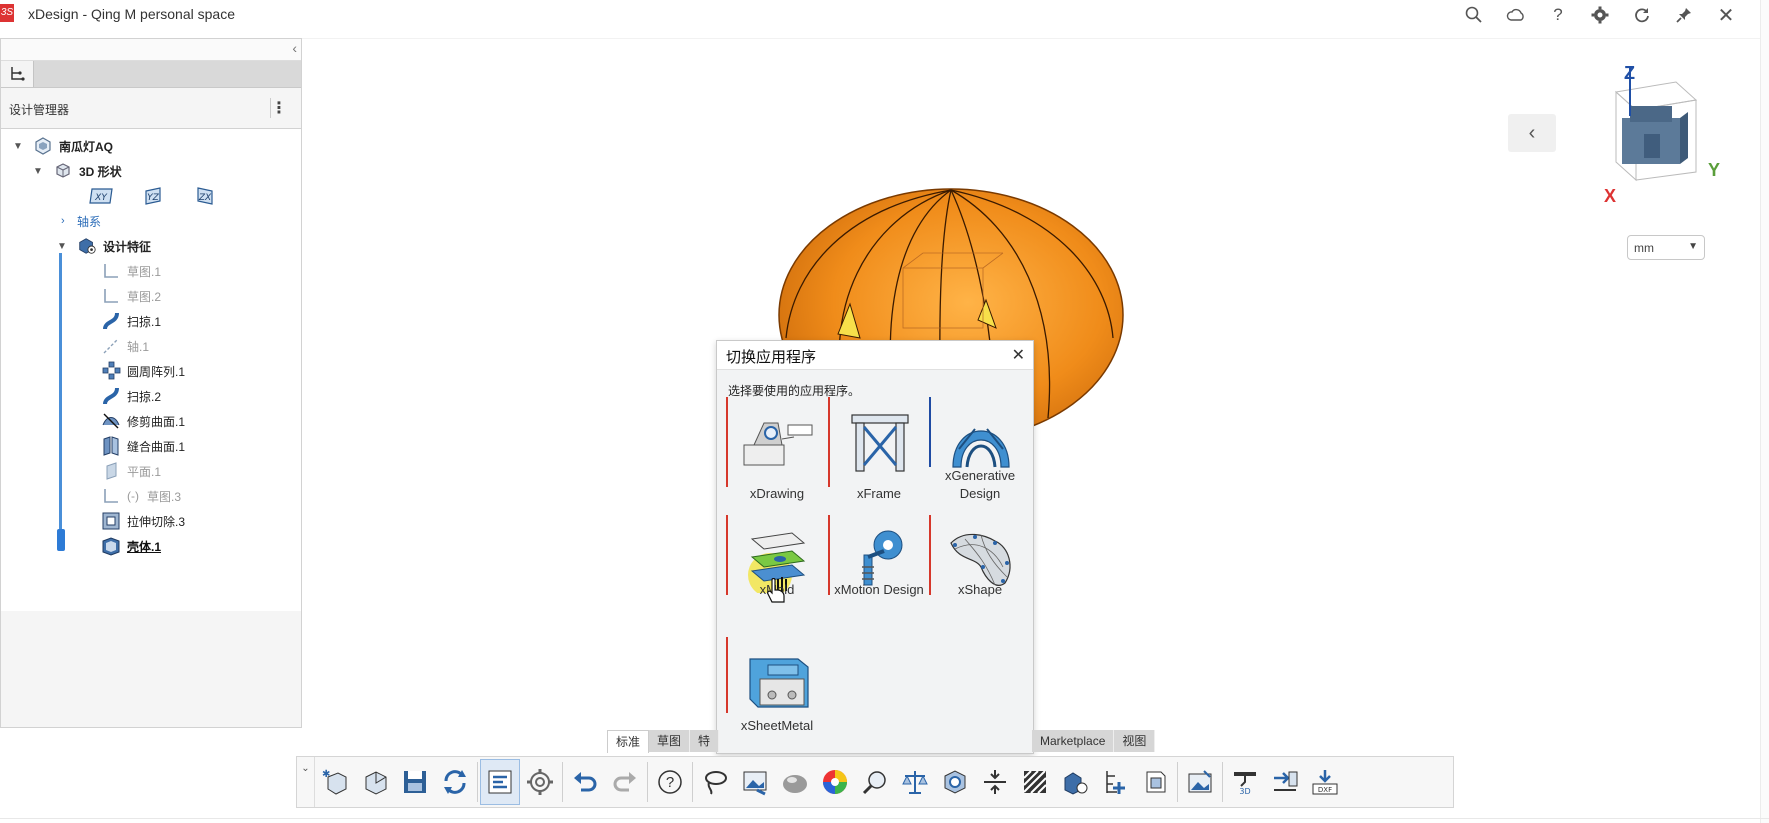  What do you see at coordinates (1073, 741) in the screenshot?
I see `tab-marketplace: Marketplace` at bounding box center [1073, 741].